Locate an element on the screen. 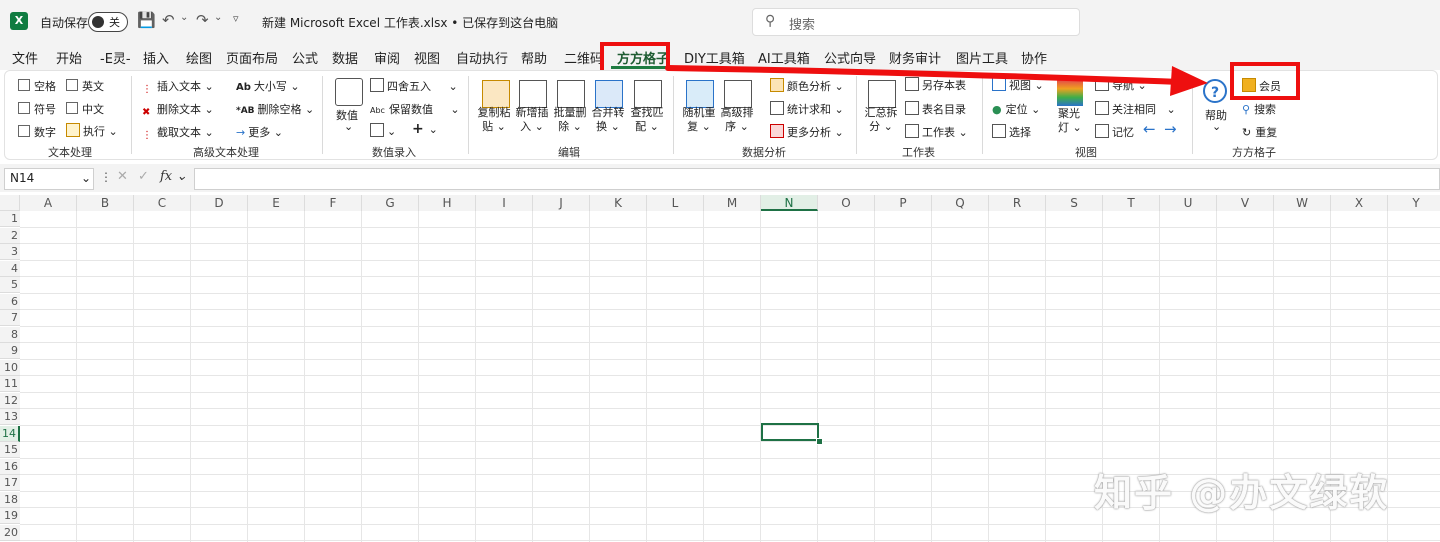  tab-item: 审阅 is located at coordinates (387, 57).